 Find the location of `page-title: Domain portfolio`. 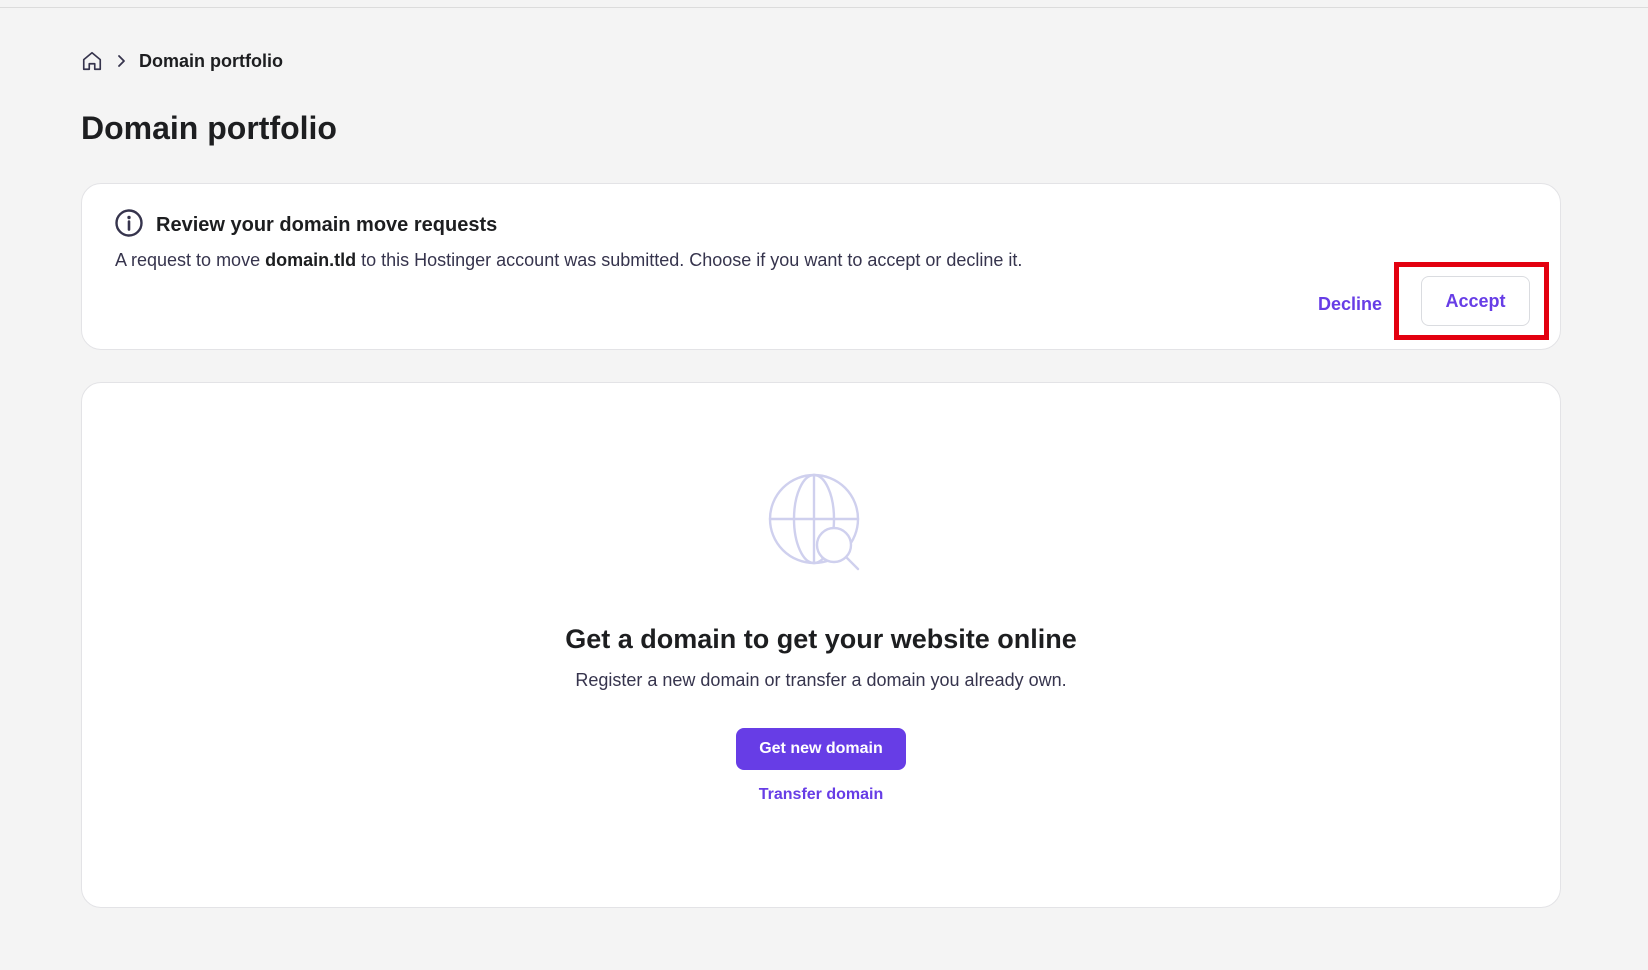

page-title: Domain portfolio is located at coordinates (209, 128).